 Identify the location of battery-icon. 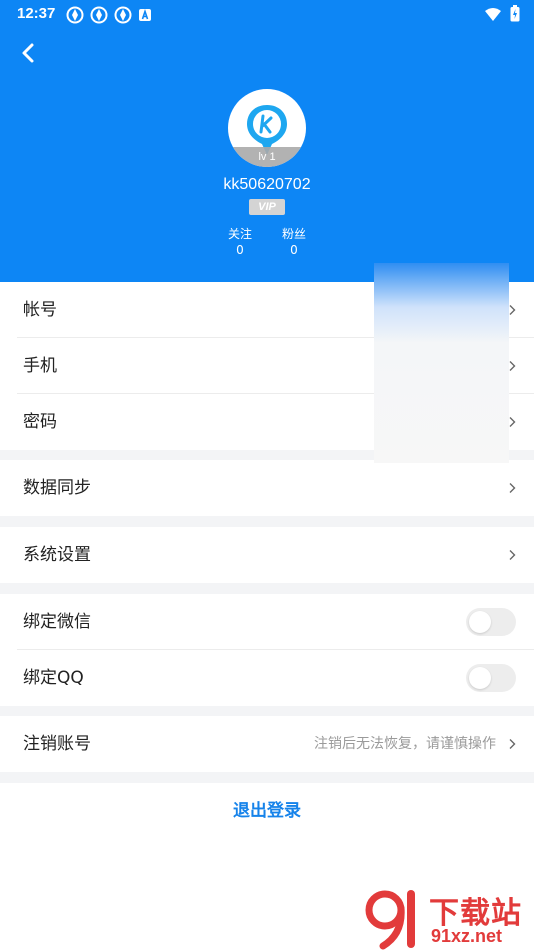
(515, 13).